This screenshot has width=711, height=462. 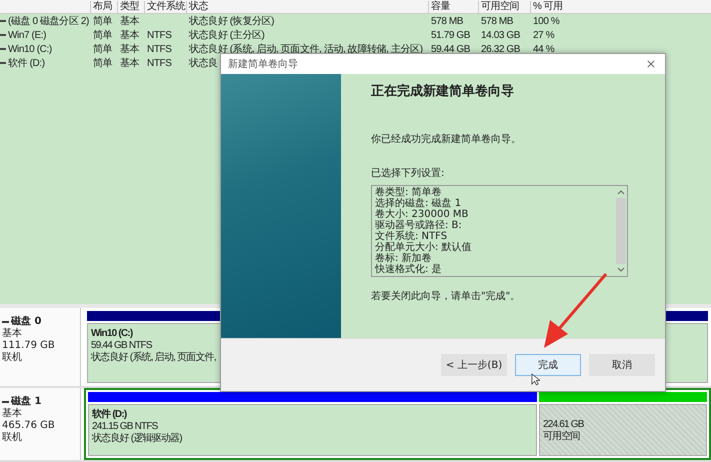 I want to click on table-cell-text: 状态良好 (恢复分区), so click(x=231, y=21).